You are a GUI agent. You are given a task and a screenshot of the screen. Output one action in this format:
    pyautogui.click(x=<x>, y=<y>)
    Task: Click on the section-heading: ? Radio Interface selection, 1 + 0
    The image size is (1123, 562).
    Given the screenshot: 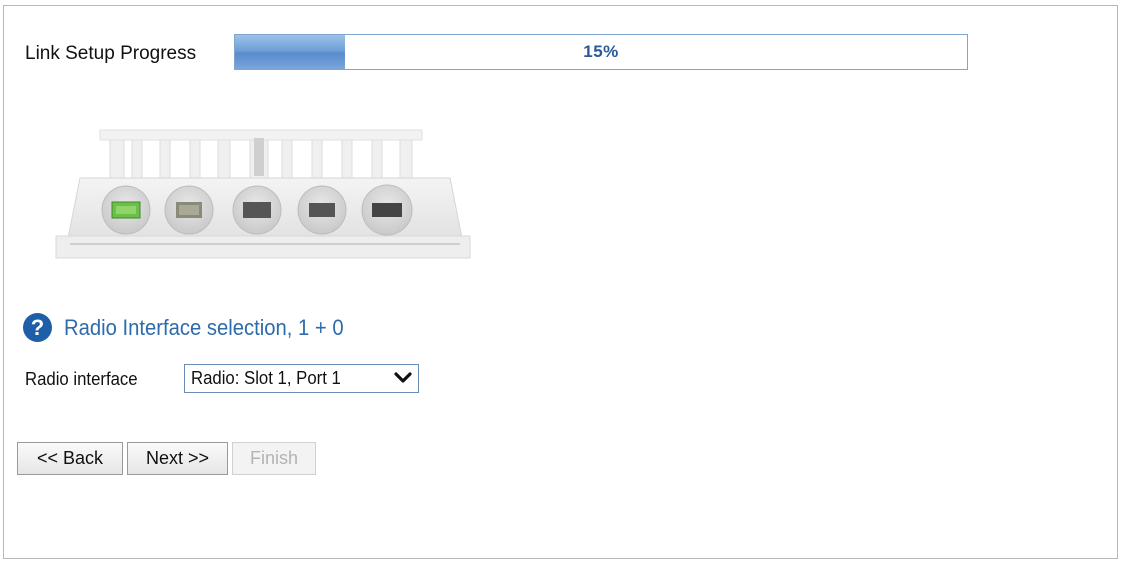 What is the action you would take?
    pyautogui.click(x=195, y=327)
    